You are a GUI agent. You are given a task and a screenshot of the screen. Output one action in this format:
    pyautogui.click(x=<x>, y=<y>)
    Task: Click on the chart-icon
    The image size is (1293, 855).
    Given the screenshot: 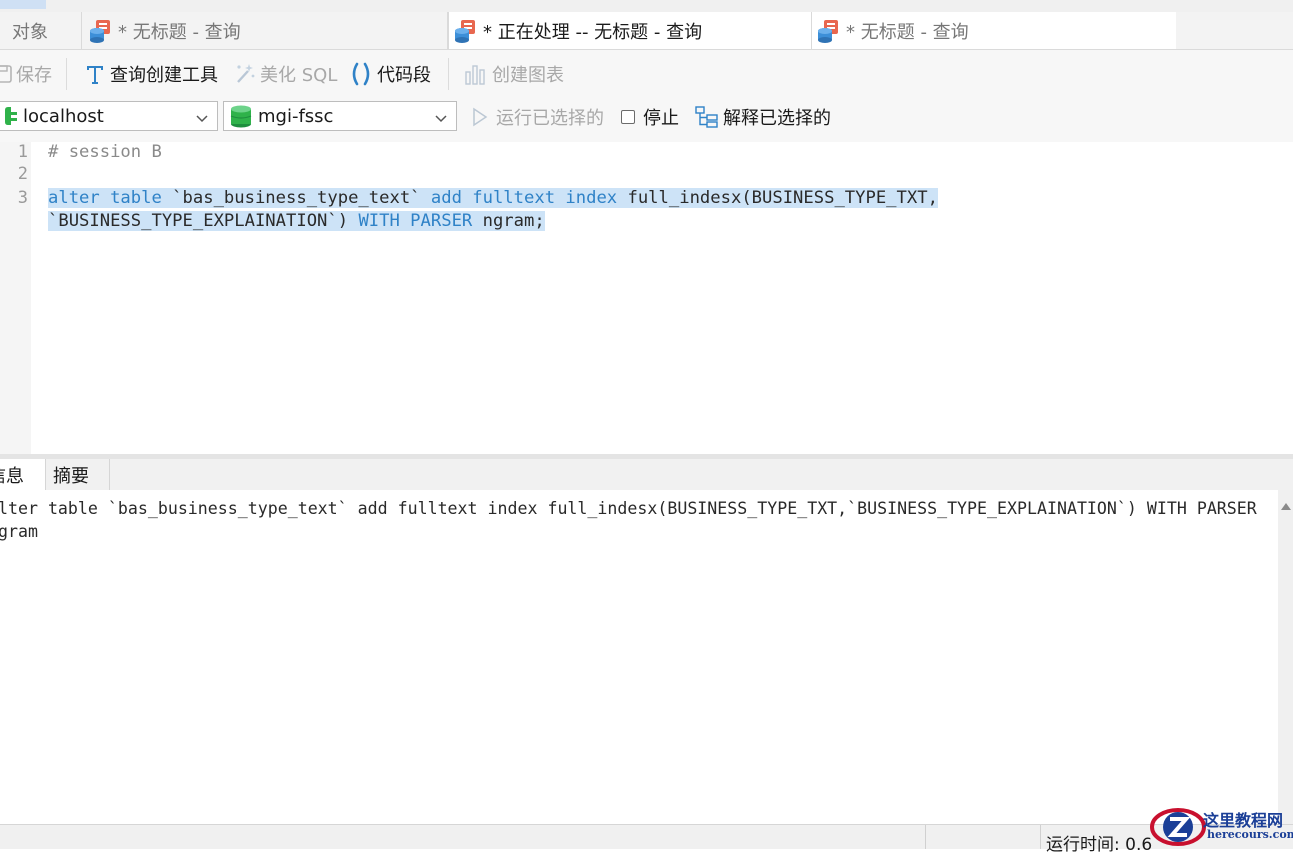 What is the action you would take?
    pyautogui.click(x=476, y=74)
    